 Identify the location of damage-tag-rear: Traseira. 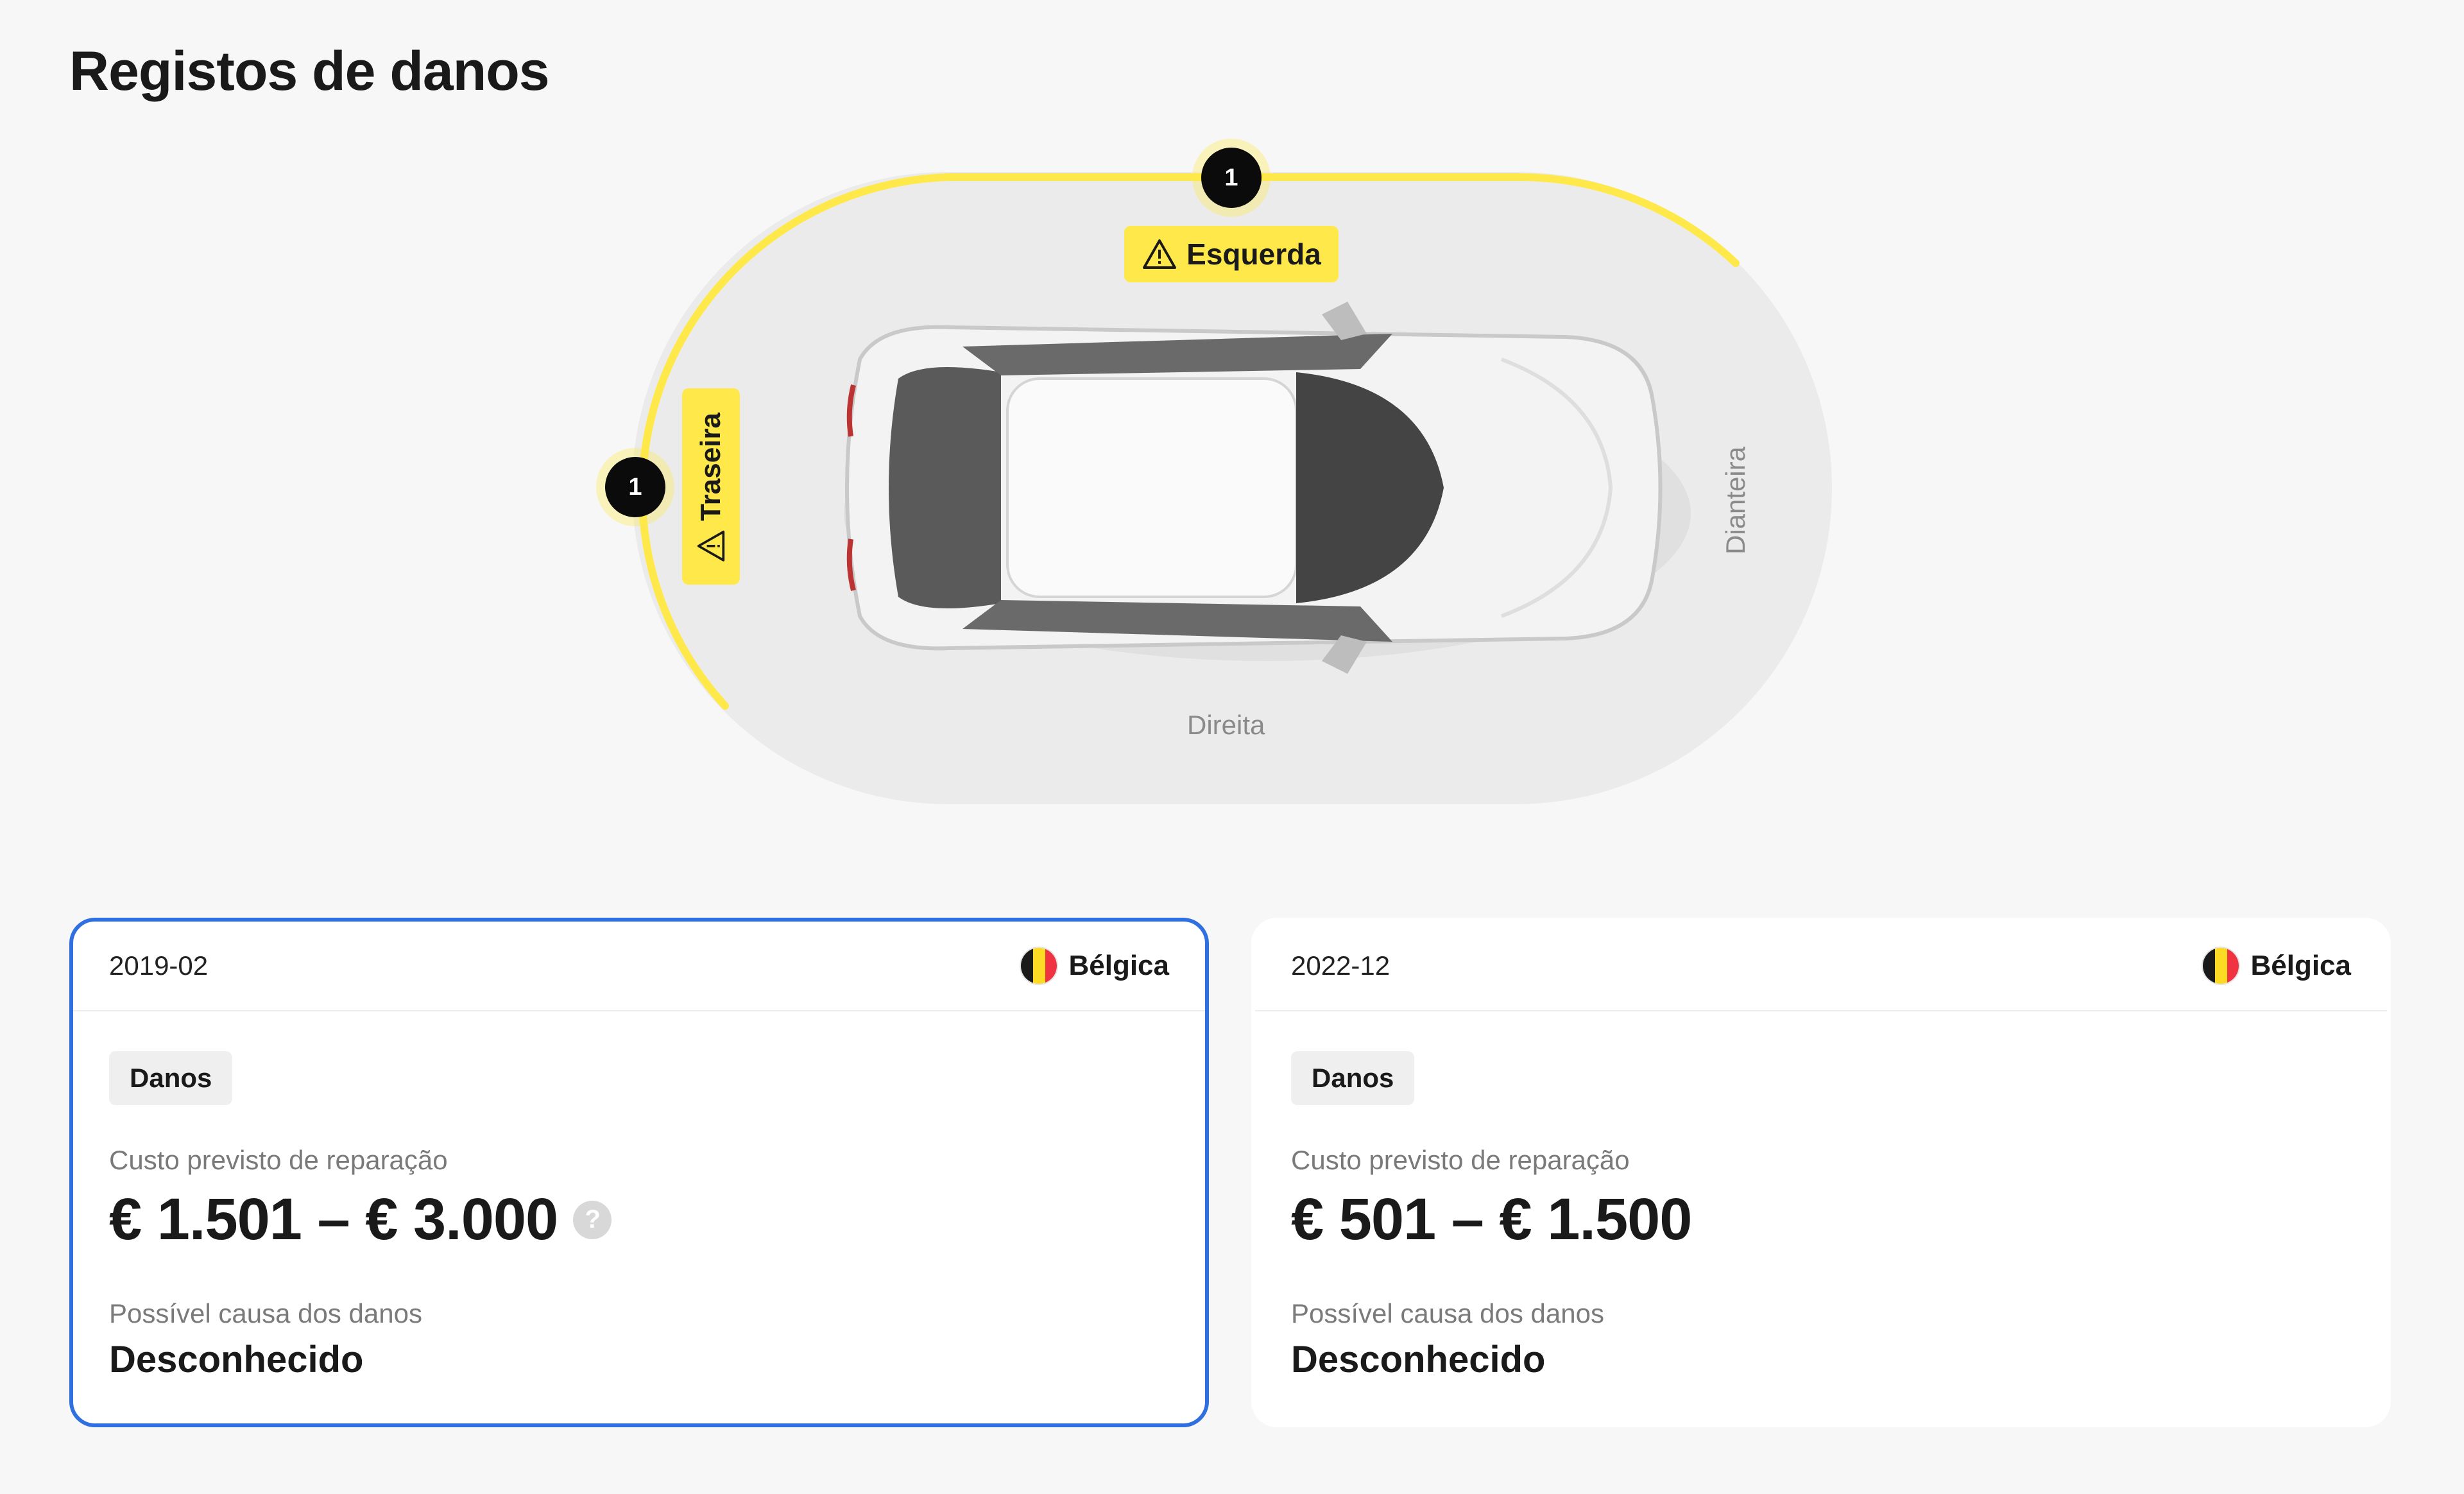
(711, 487).